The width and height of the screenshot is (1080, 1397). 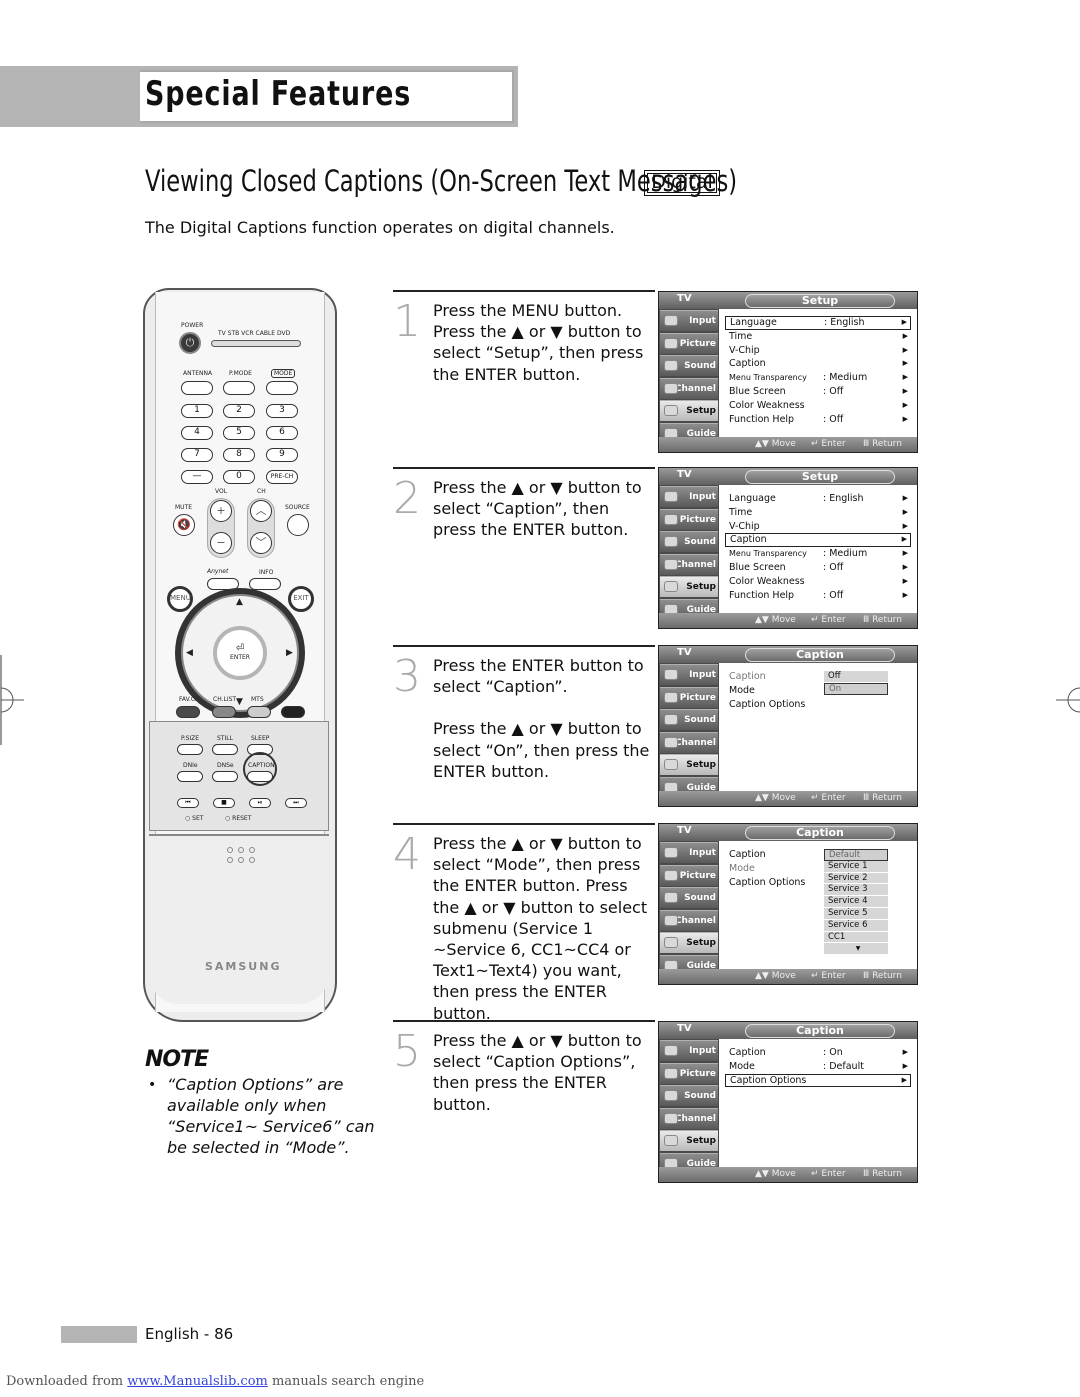 I want to click on digit-button: 6, so click(x=282, y=433).